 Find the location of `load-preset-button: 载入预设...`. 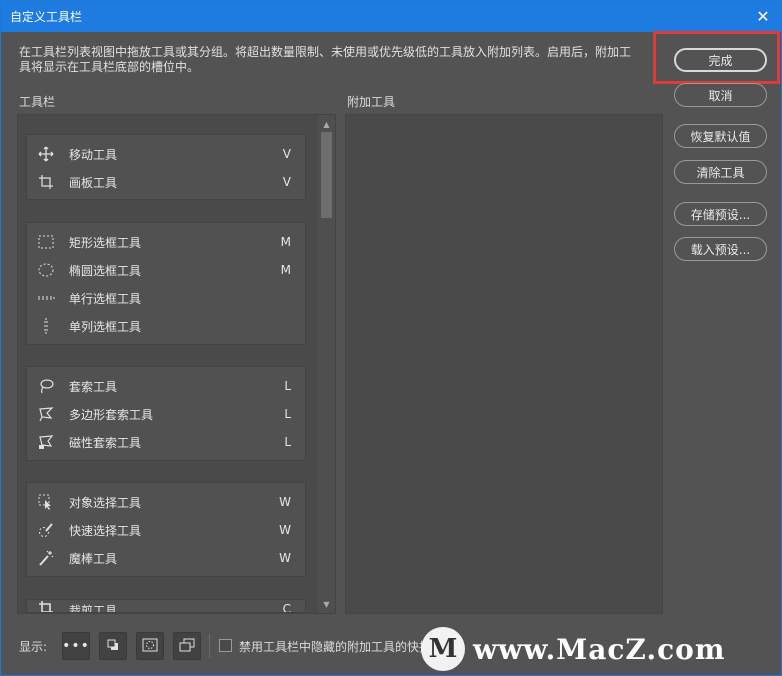

load-preset-button: 载入预设... is located at coordinates (720, 249).